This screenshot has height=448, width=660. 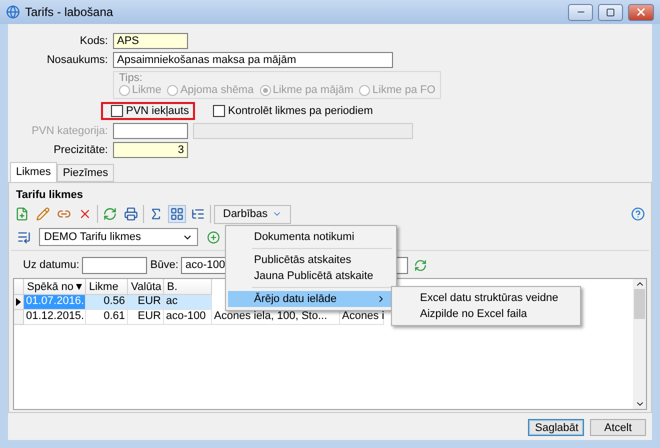 What do you see at coordinates (107, 317) in the screenshot?
I see `table-cell: 0.61` at bounding box center [107, 317].